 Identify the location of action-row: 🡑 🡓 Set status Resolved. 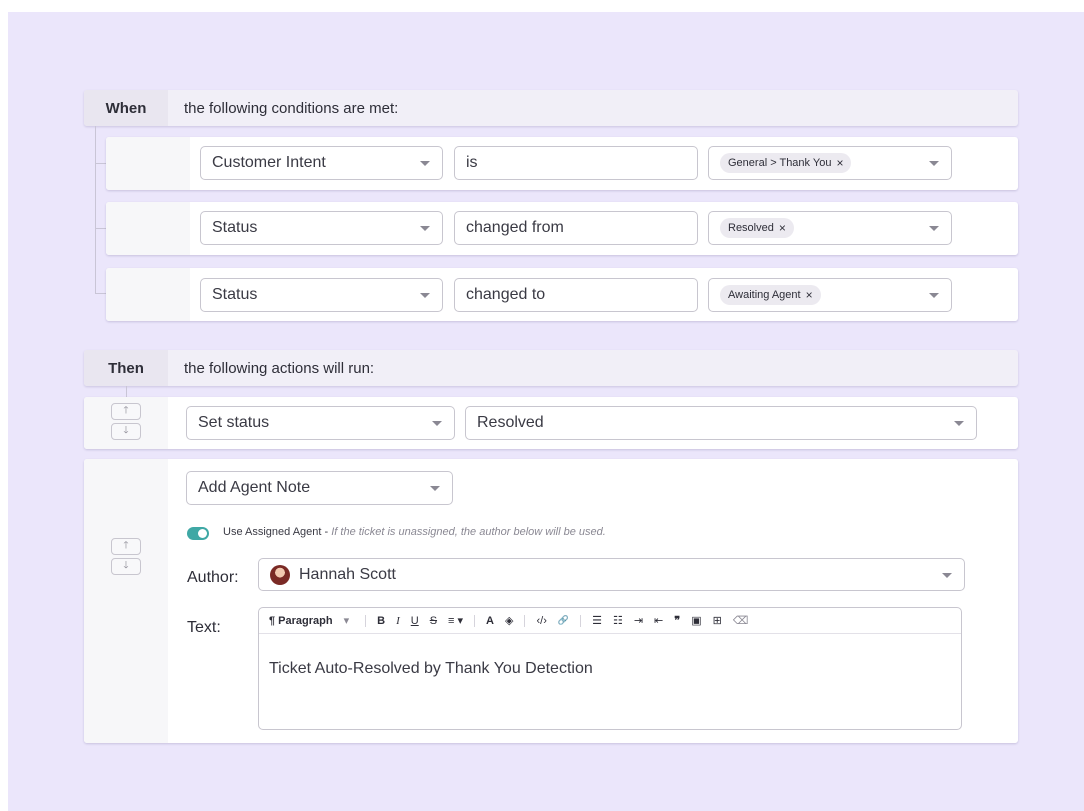
(551, 423).